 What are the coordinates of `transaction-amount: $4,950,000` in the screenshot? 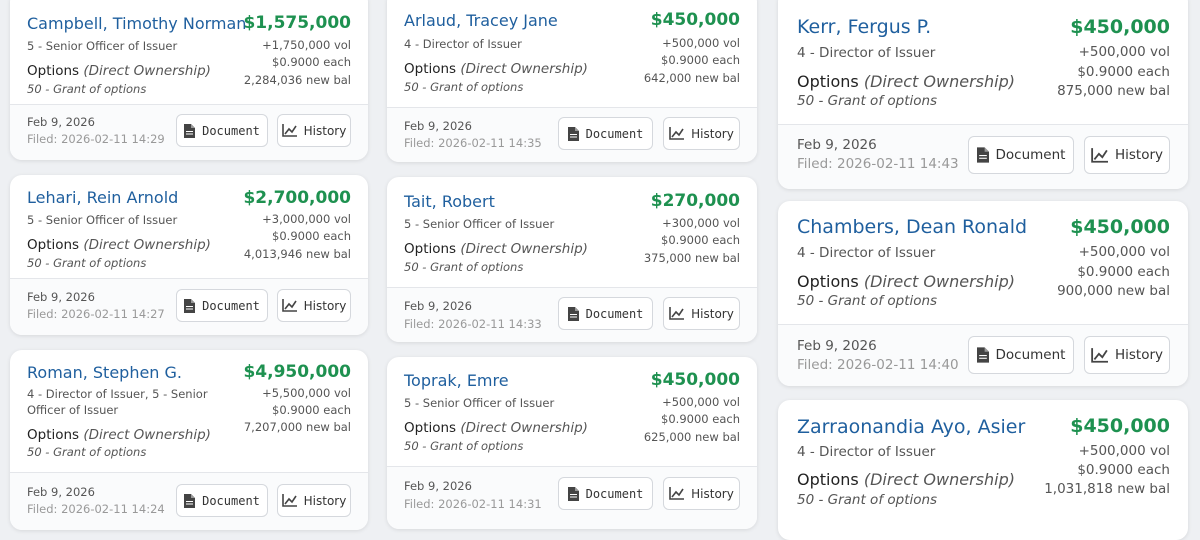 It's located at (297, 372).